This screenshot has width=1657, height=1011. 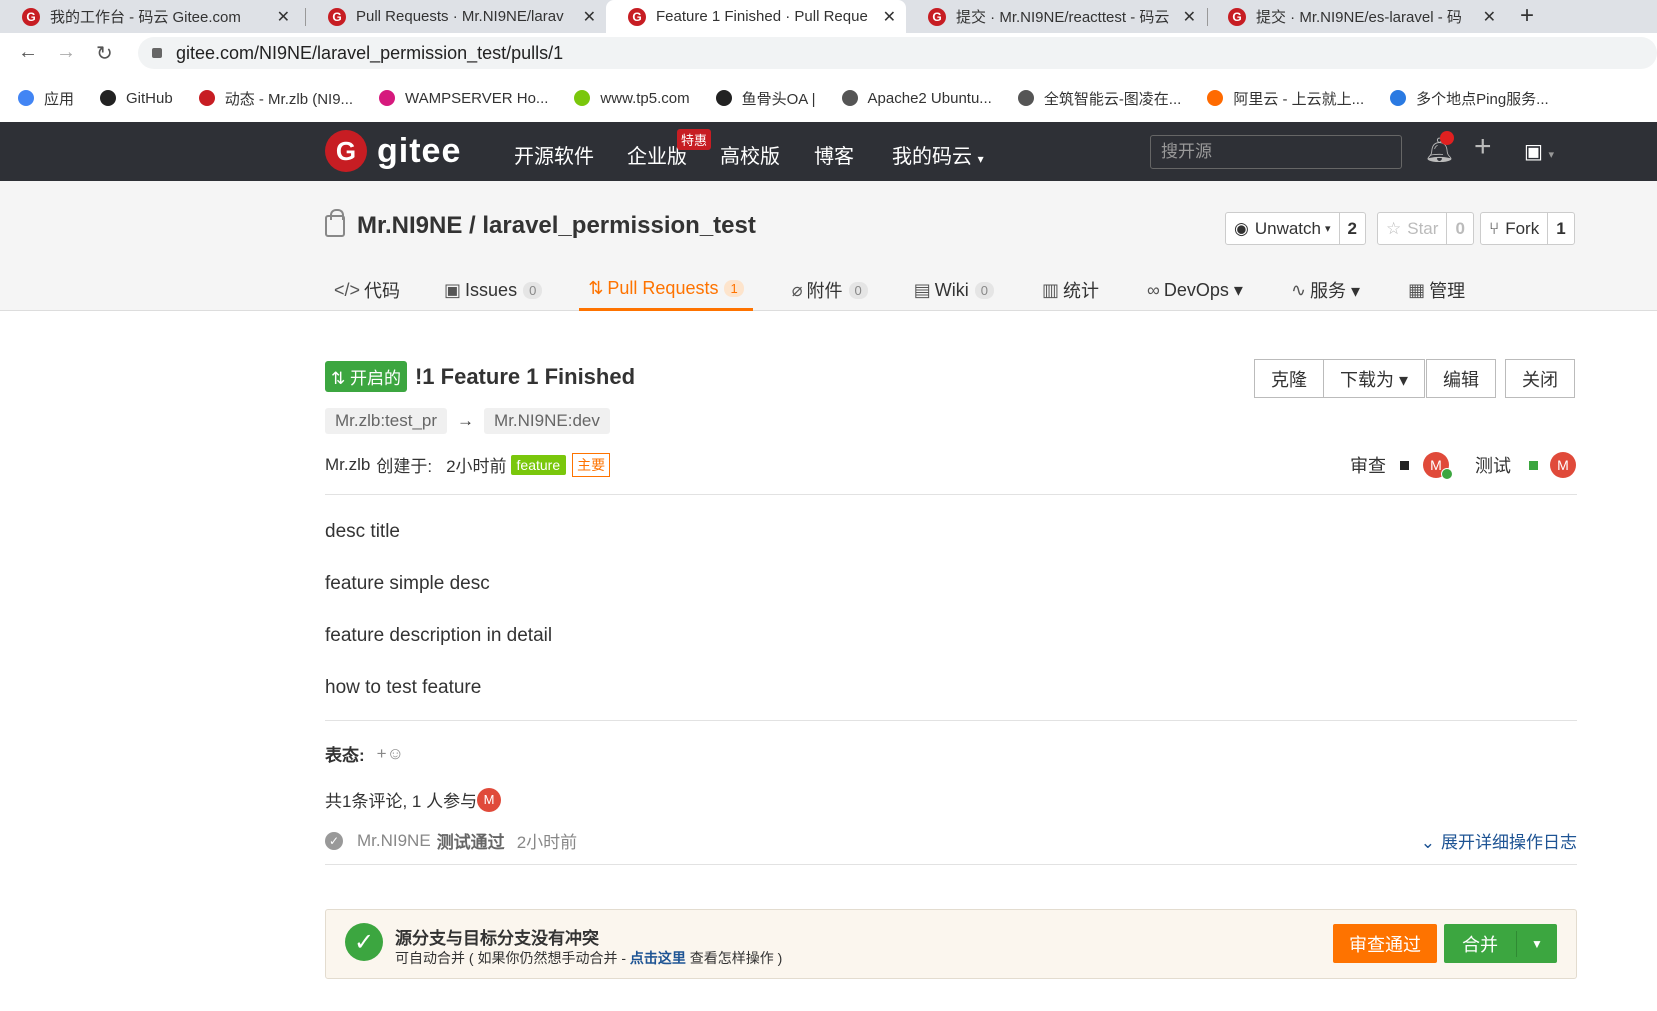 What do you see at coordinates (1425, 228) in the screenshot?
I see `star-button: ☆ Star 0` at bounding box center [1425, 228].